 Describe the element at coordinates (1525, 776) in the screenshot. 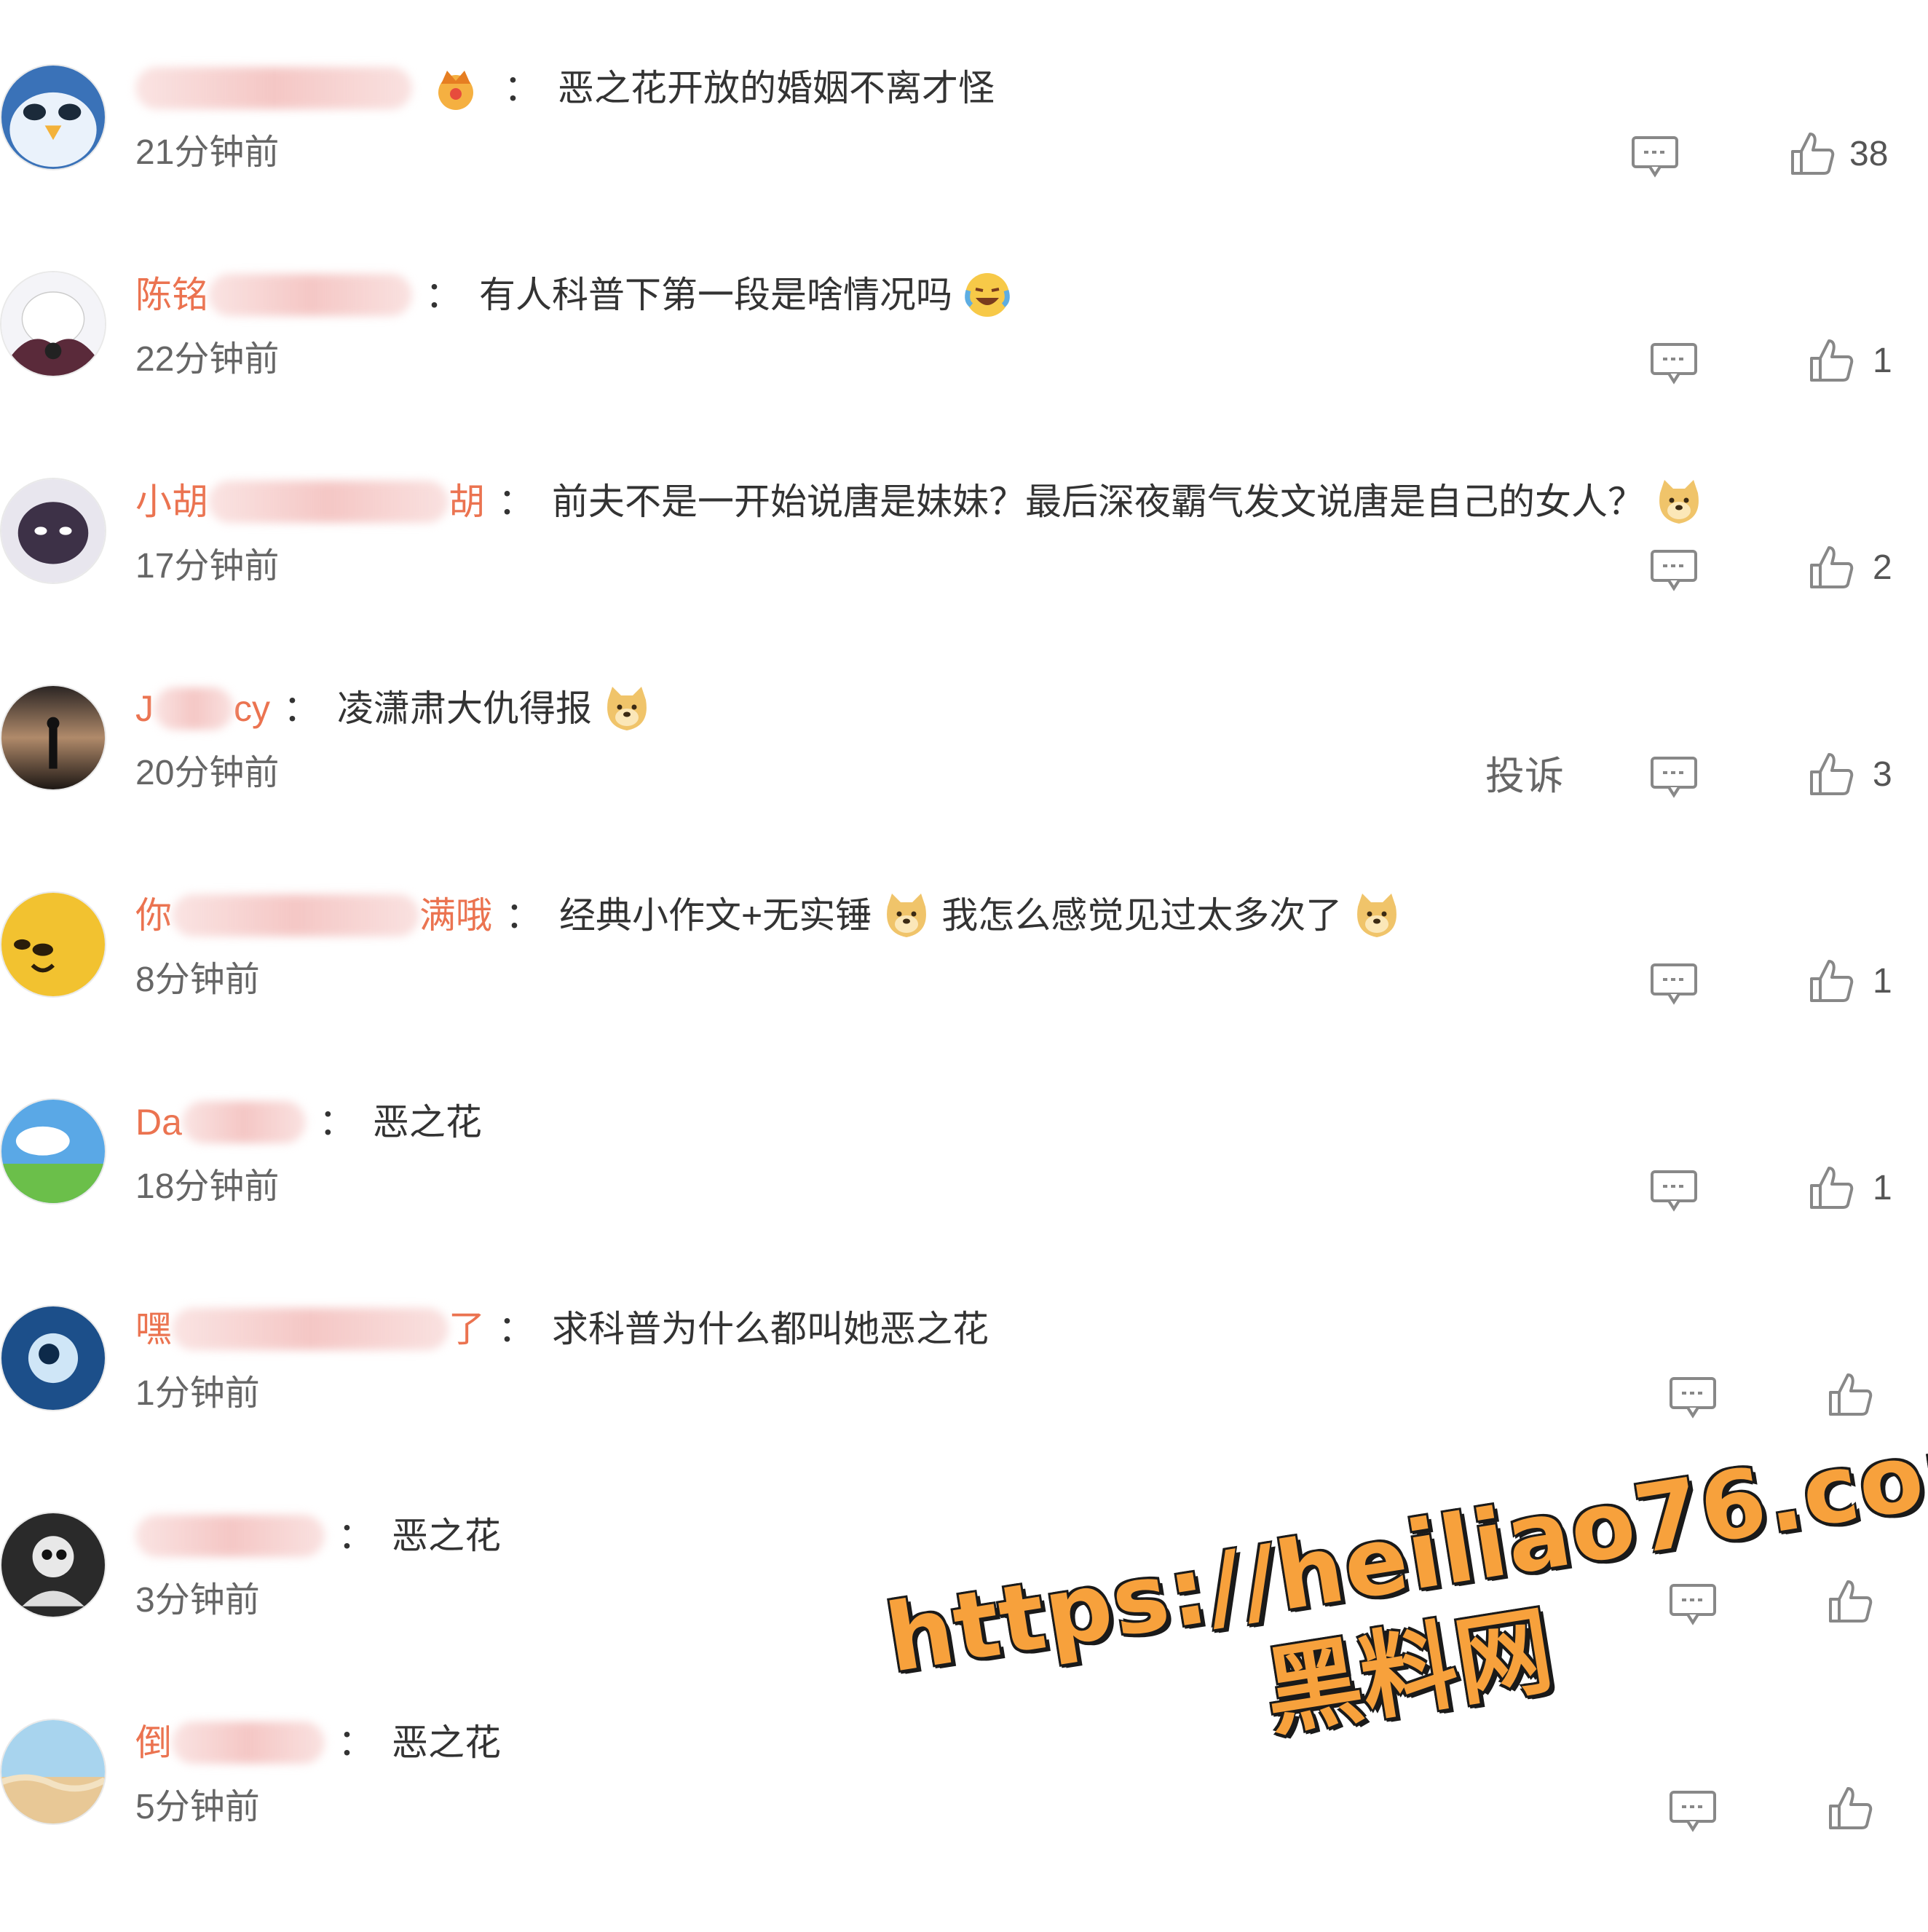

I see `report-button: 投诉` at that location.